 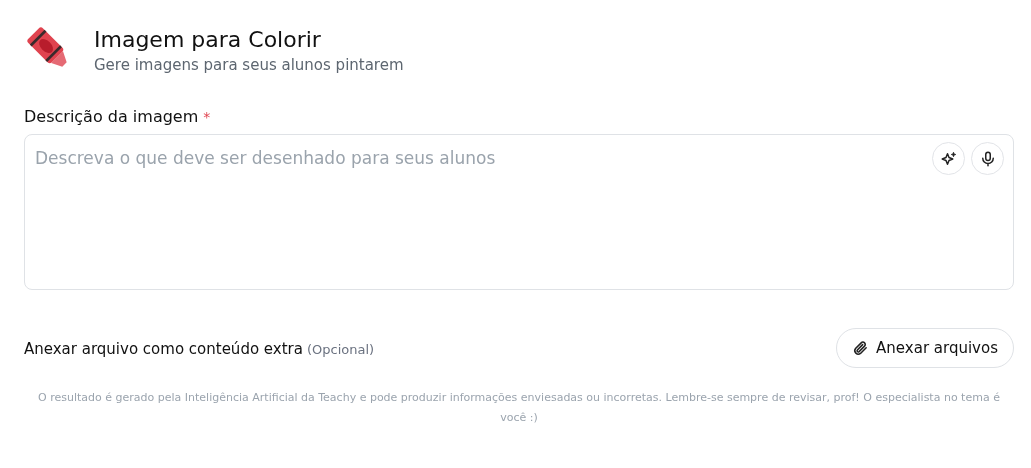 What do you see at coordinates (340, 349) in the screenshot?
I see `optional-note: (Opcional)` at bounding box center [340, 349].